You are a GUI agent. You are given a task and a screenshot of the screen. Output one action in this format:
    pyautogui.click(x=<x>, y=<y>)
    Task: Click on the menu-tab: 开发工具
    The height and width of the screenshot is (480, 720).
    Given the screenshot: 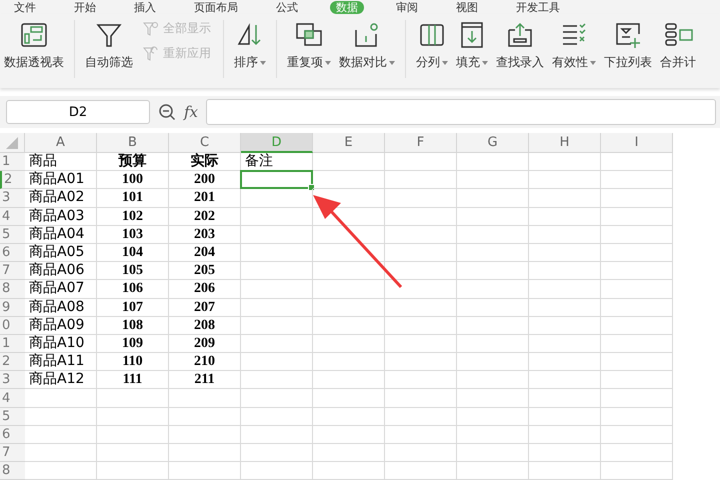 What is the action you would take?
    pyautogui.click(x=538, y=7)
    